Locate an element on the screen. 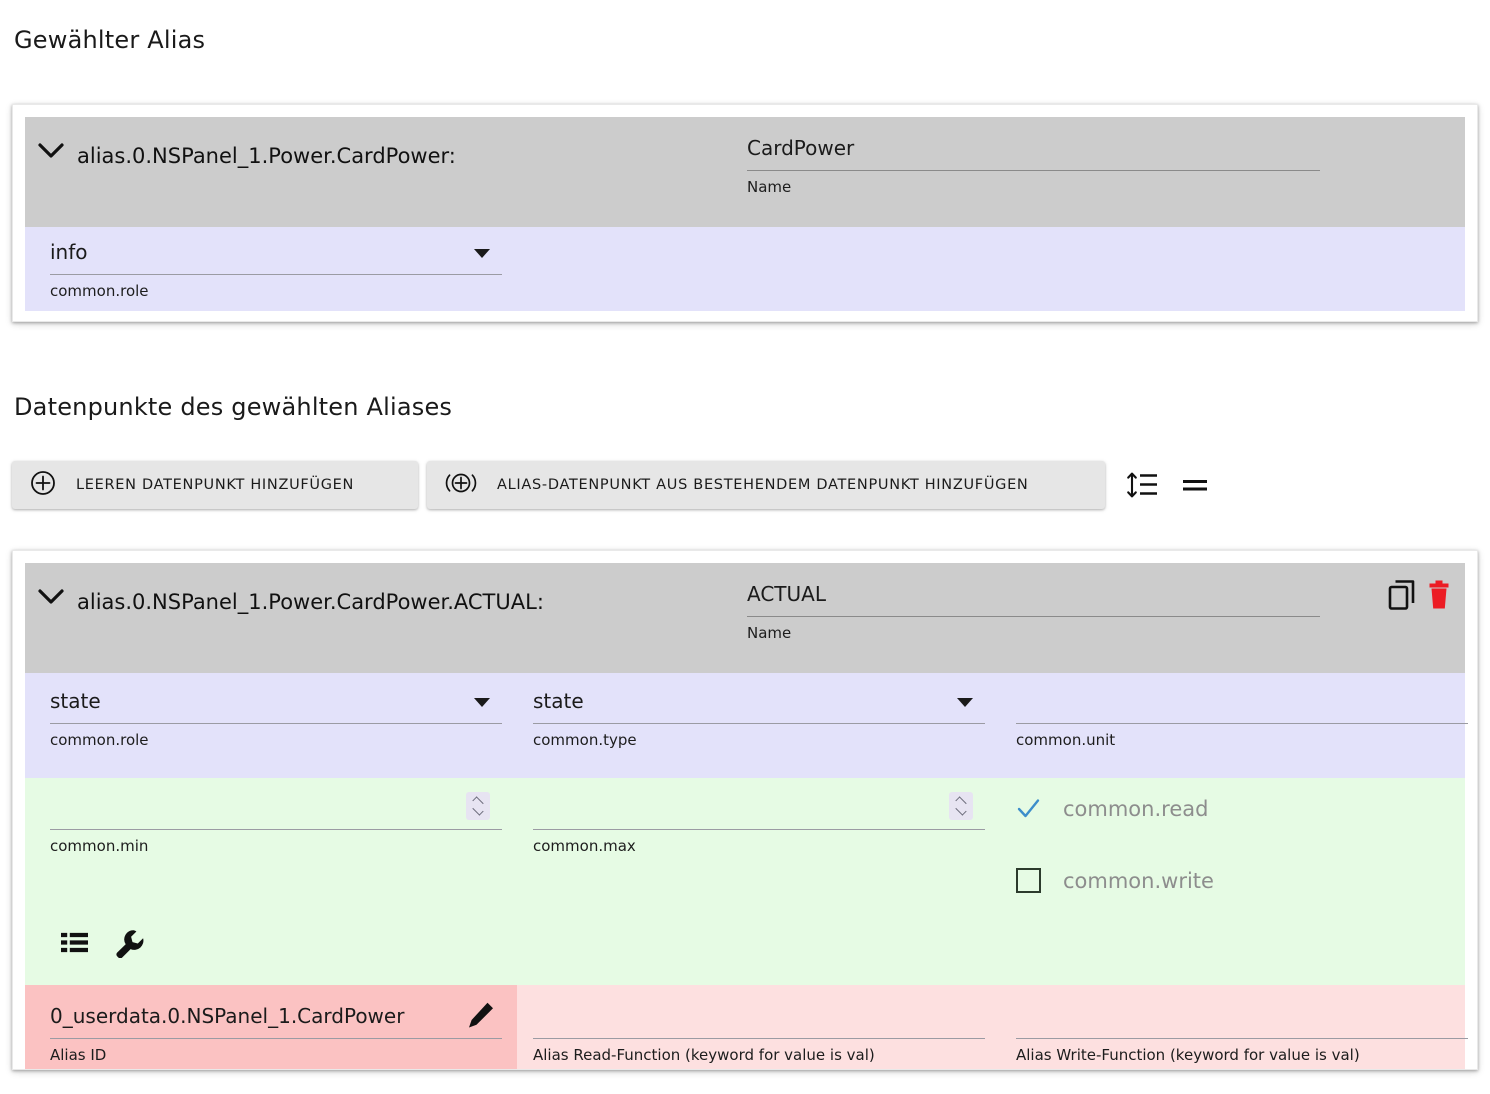 This screenshot has height=1094, width=1490. alias-role-label: common.role is located at coordinates (99, 291).